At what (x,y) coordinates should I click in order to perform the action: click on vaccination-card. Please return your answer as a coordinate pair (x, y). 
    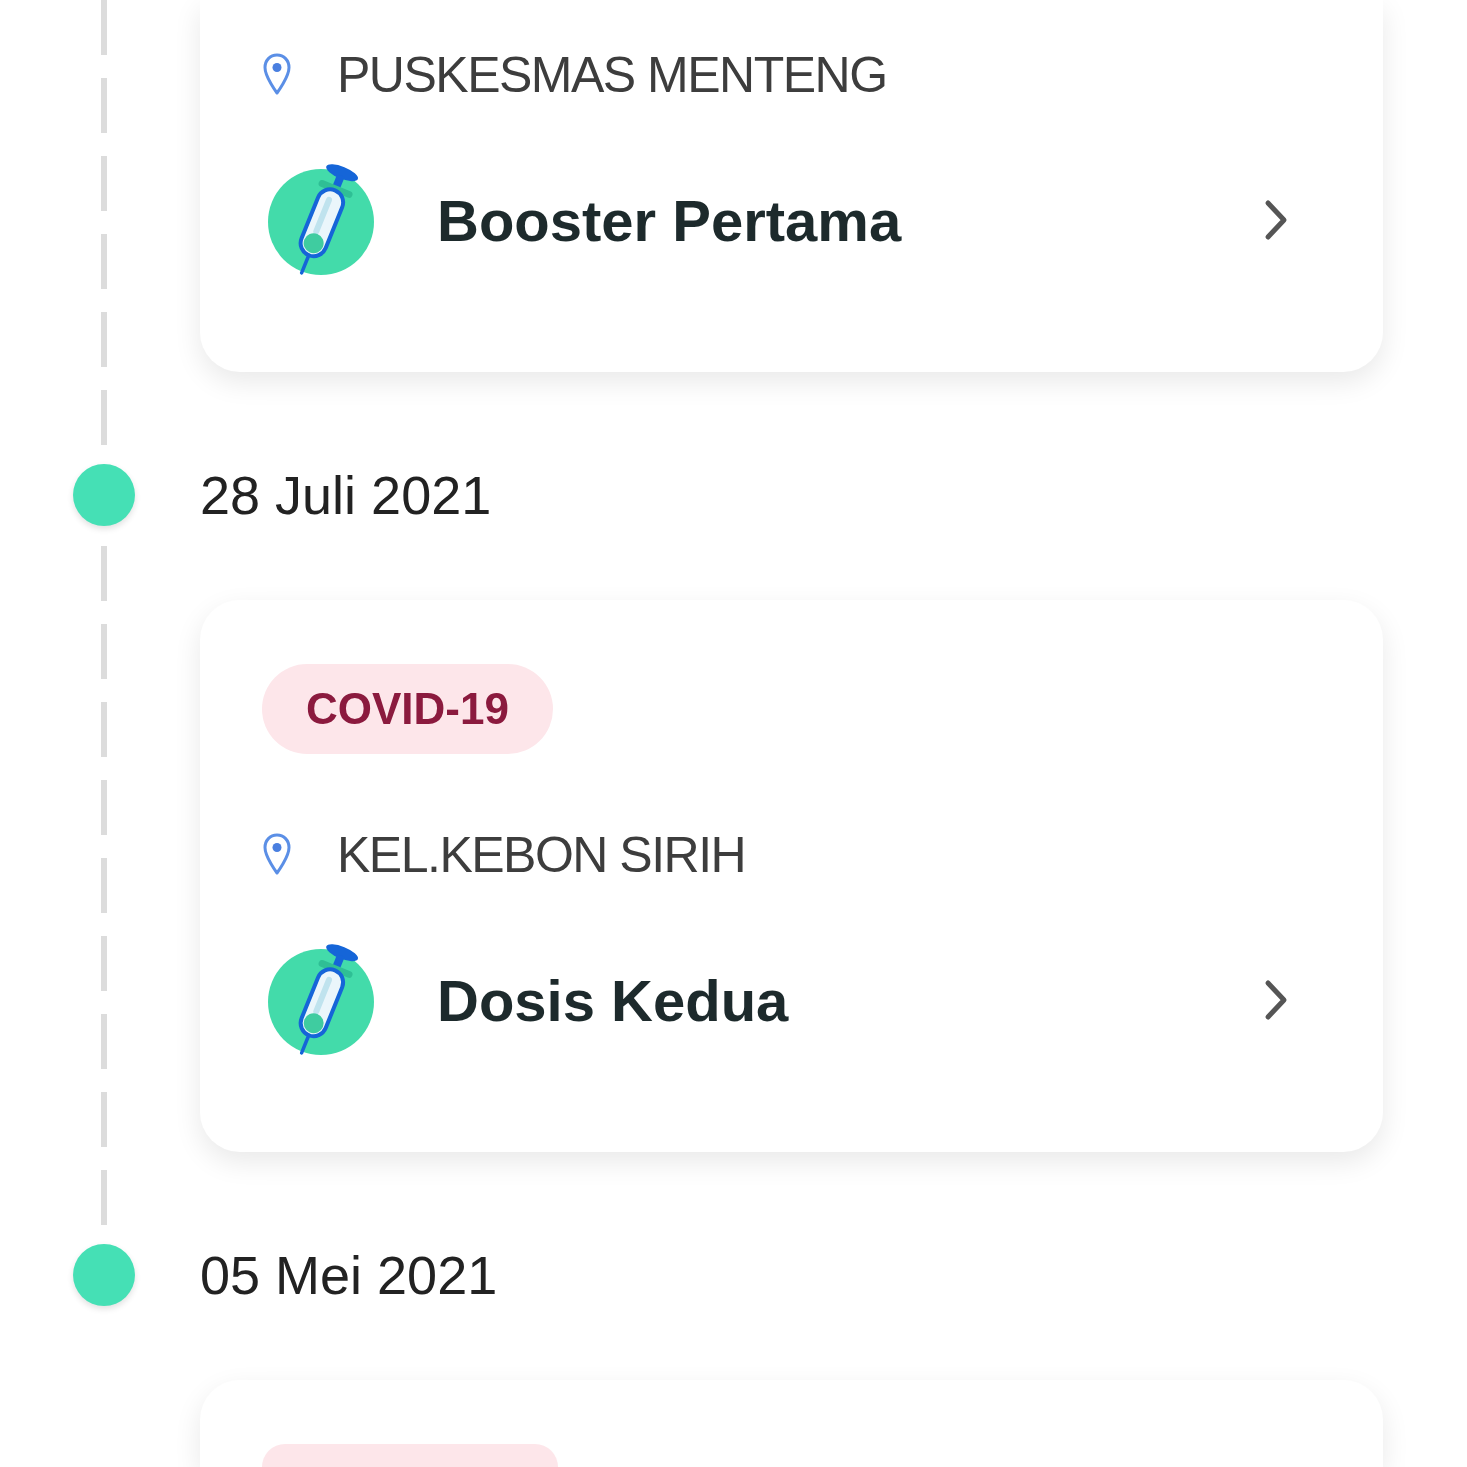
    Looking at the image, I should click on (791, 1423).